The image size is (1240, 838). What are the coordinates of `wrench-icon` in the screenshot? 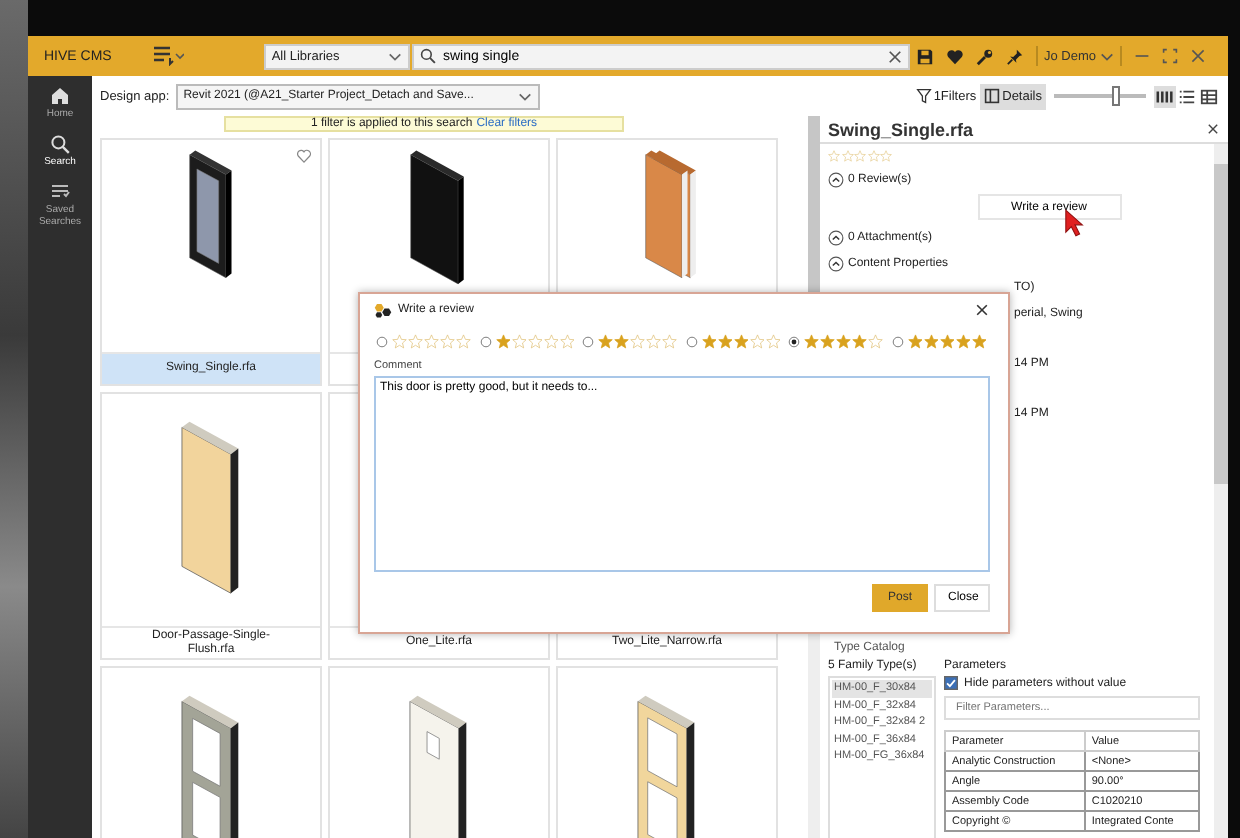 It's located at (985, 56).